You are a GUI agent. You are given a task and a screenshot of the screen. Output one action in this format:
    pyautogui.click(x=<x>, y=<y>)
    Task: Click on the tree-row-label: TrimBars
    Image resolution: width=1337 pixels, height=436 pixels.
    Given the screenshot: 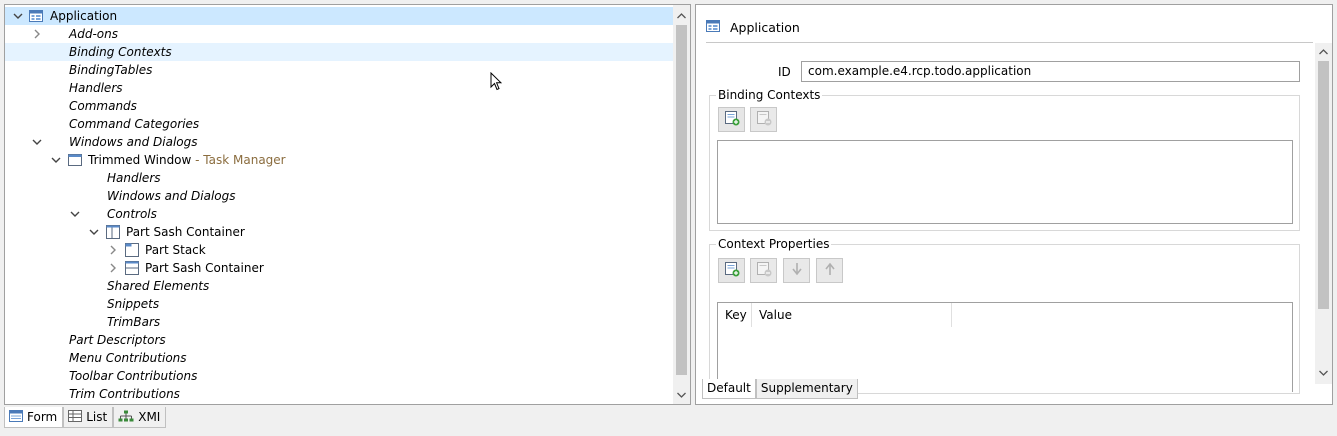 What is the action you would take?
    pyautogui.click(x=134, y=322)
    